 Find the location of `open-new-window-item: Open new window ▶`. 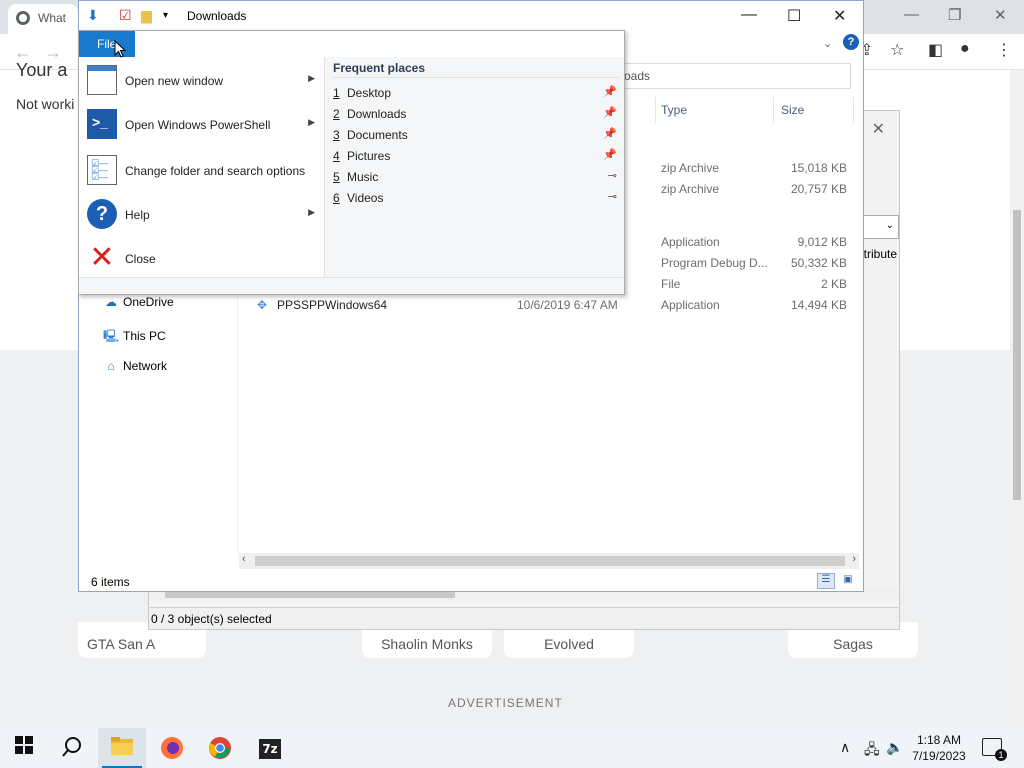

open-new-window-item: Open new window ▶ is located at coordinates (202, 81).